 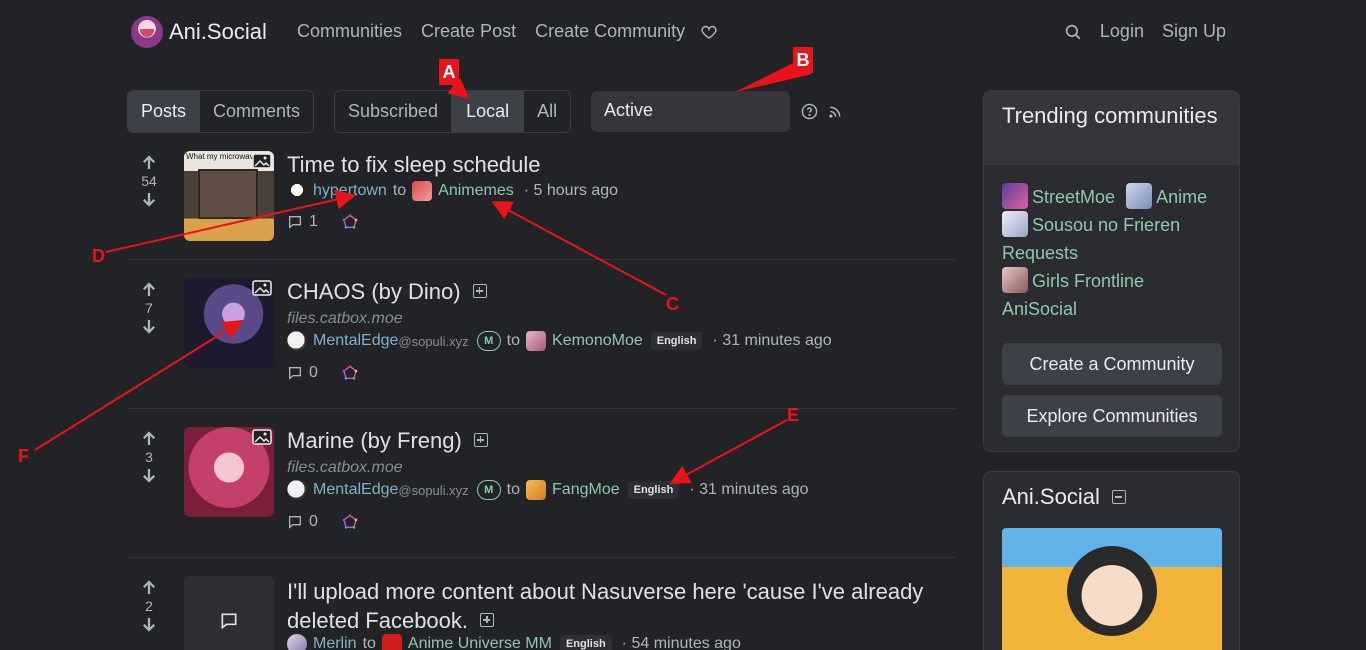 What do you see at coordinates (350, 191) in the screenshot?
I see `post-author: hypertown` at bounding box center [350, 191].